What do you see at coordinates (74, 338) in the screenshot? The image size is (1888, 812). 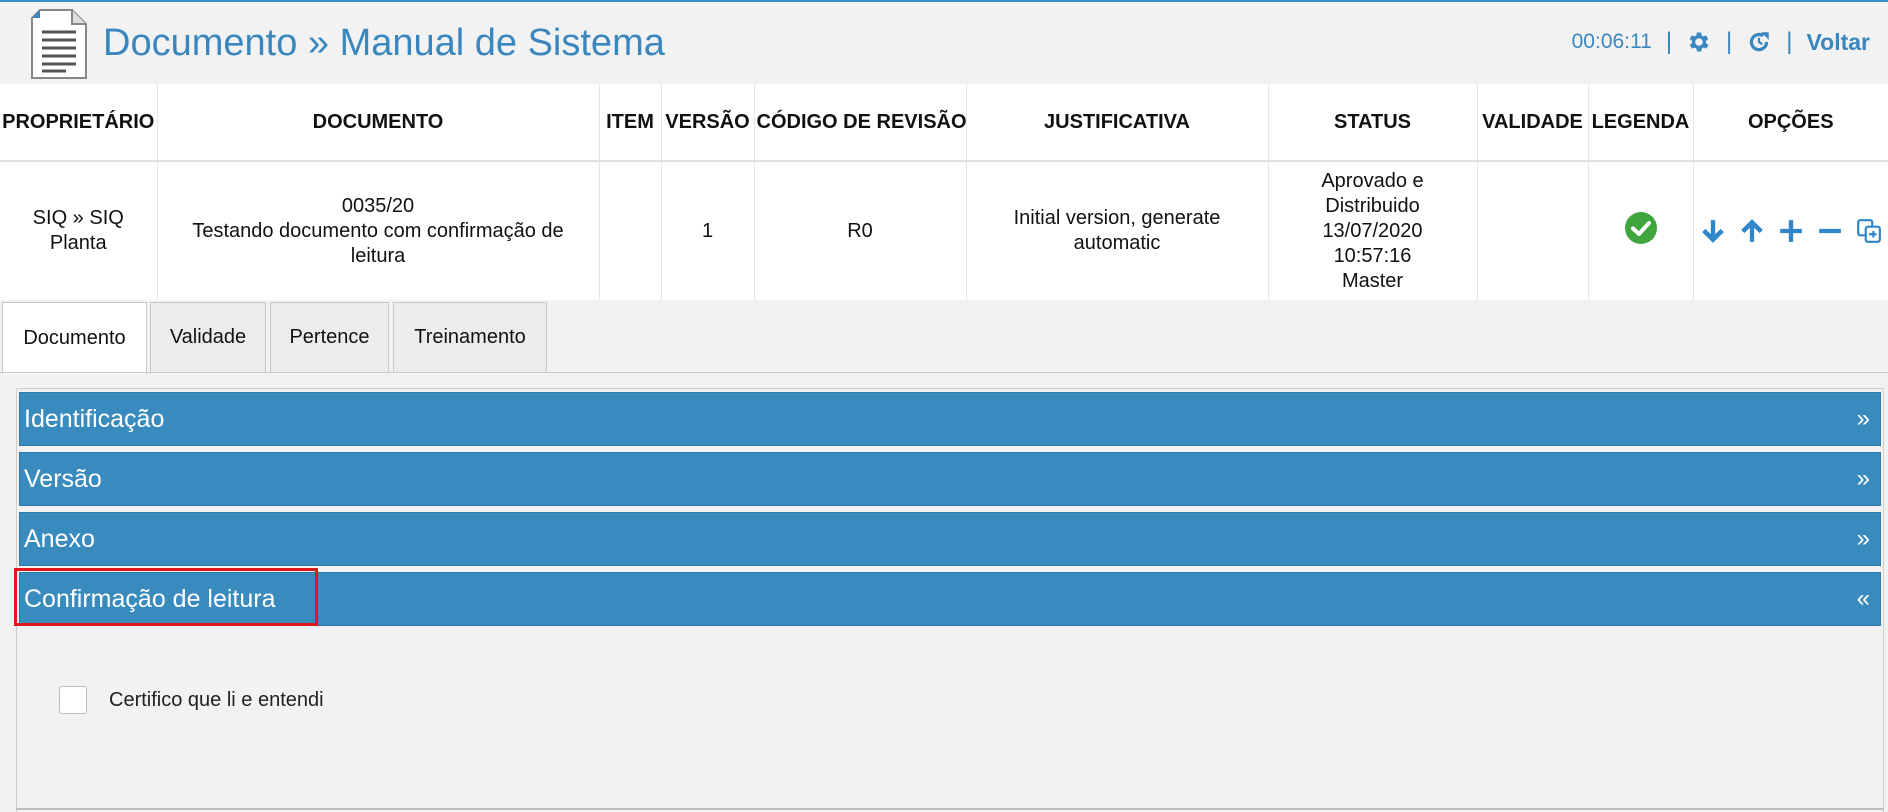 I see `tab-documento: Documento` at bounding box center [74, 338].